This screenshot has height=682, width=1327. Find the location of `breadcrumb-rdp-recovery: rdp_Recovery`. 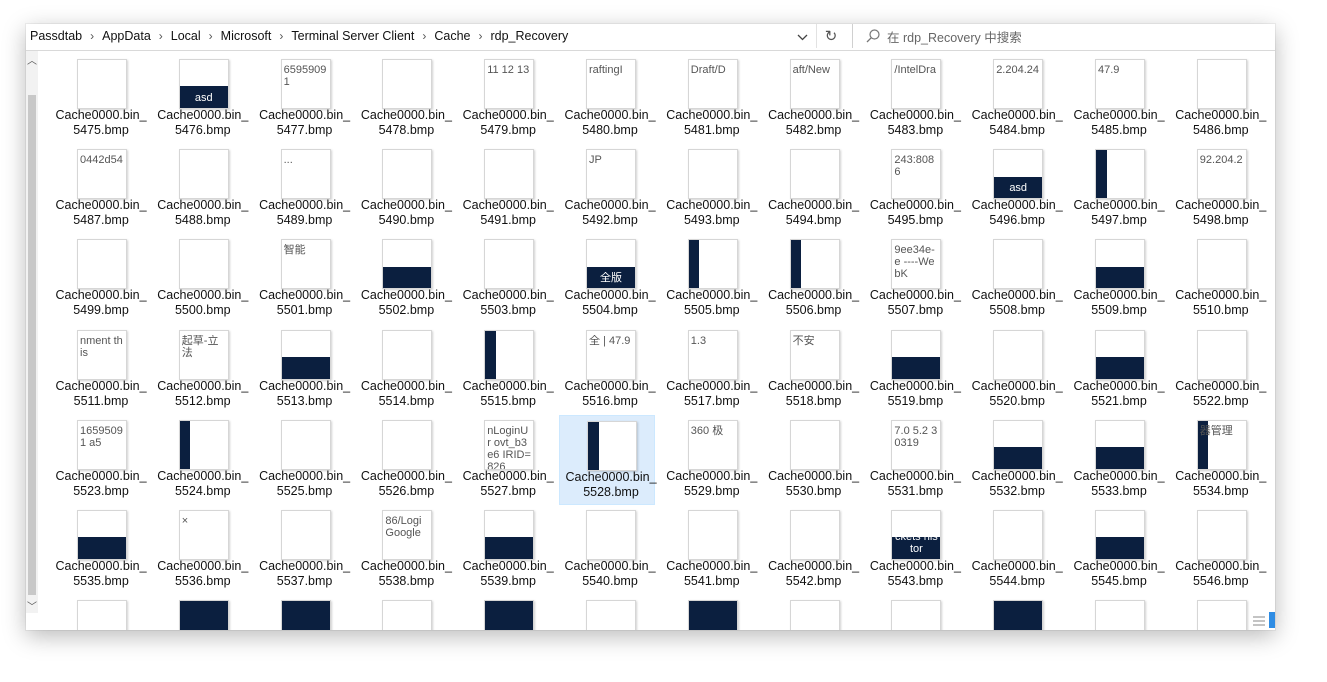

breadcrumb-rdp-recovery: rdp_Recovery is located at coordinates (529, 36).